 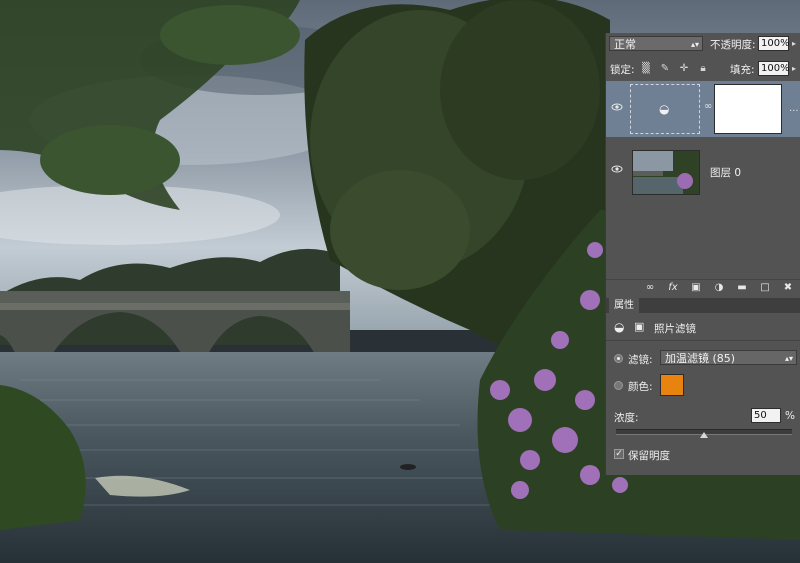 What do you see at coordinates (794, 43) in the screenshot?
I see `opacity-slider-arrow-icon: ▸` at bounding box center [794, 43].